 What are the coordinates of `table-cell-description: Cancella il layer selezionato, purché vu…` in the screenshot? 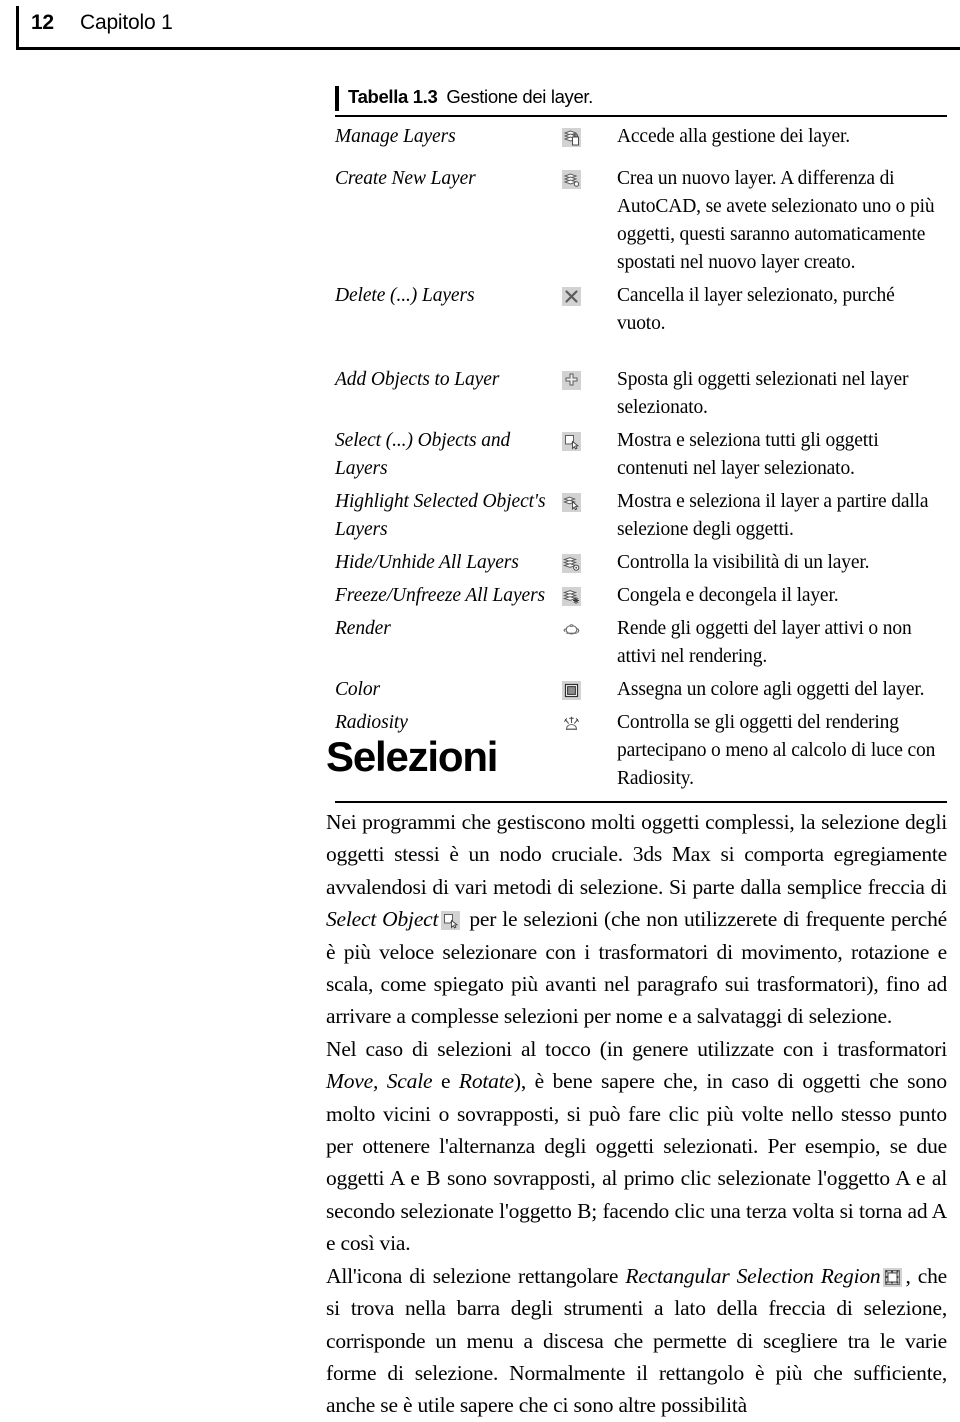 It's located at (756, 309).